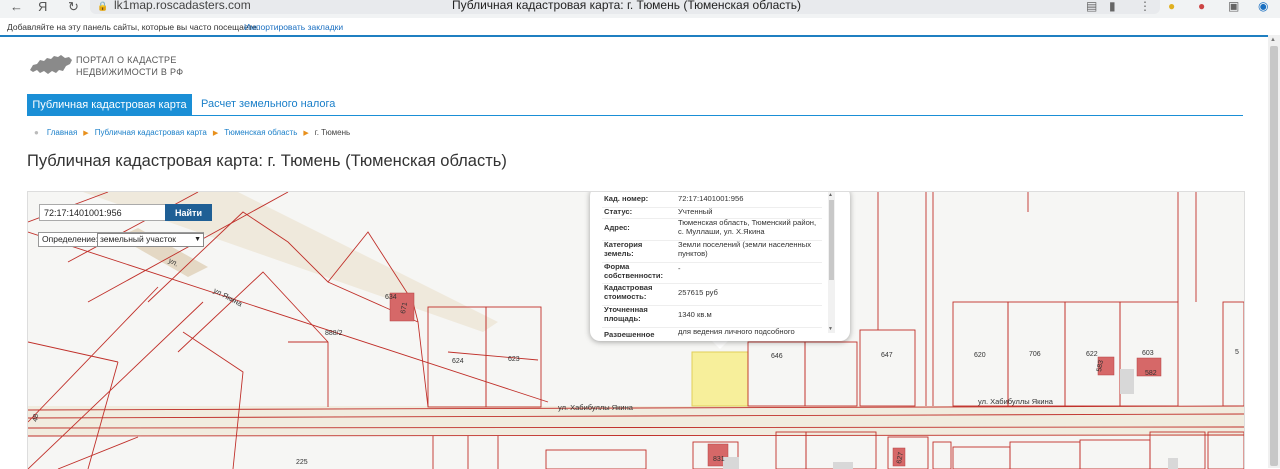  I want to click on page-scroll-thumb, so click(1274, 256).